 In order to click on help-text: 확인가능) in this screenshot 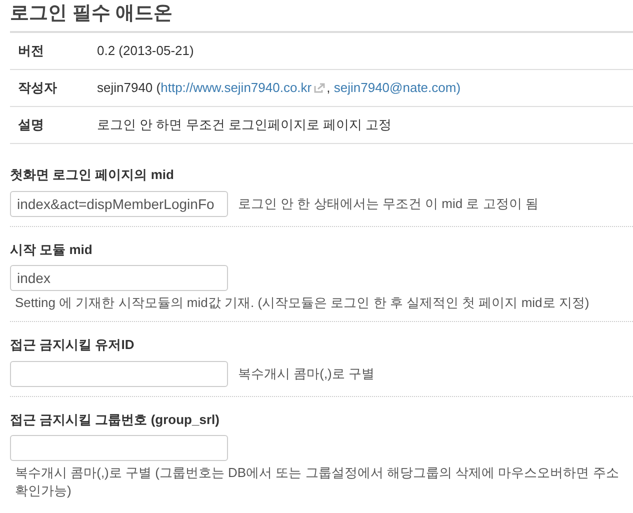, I will do `click(43, 491)`.